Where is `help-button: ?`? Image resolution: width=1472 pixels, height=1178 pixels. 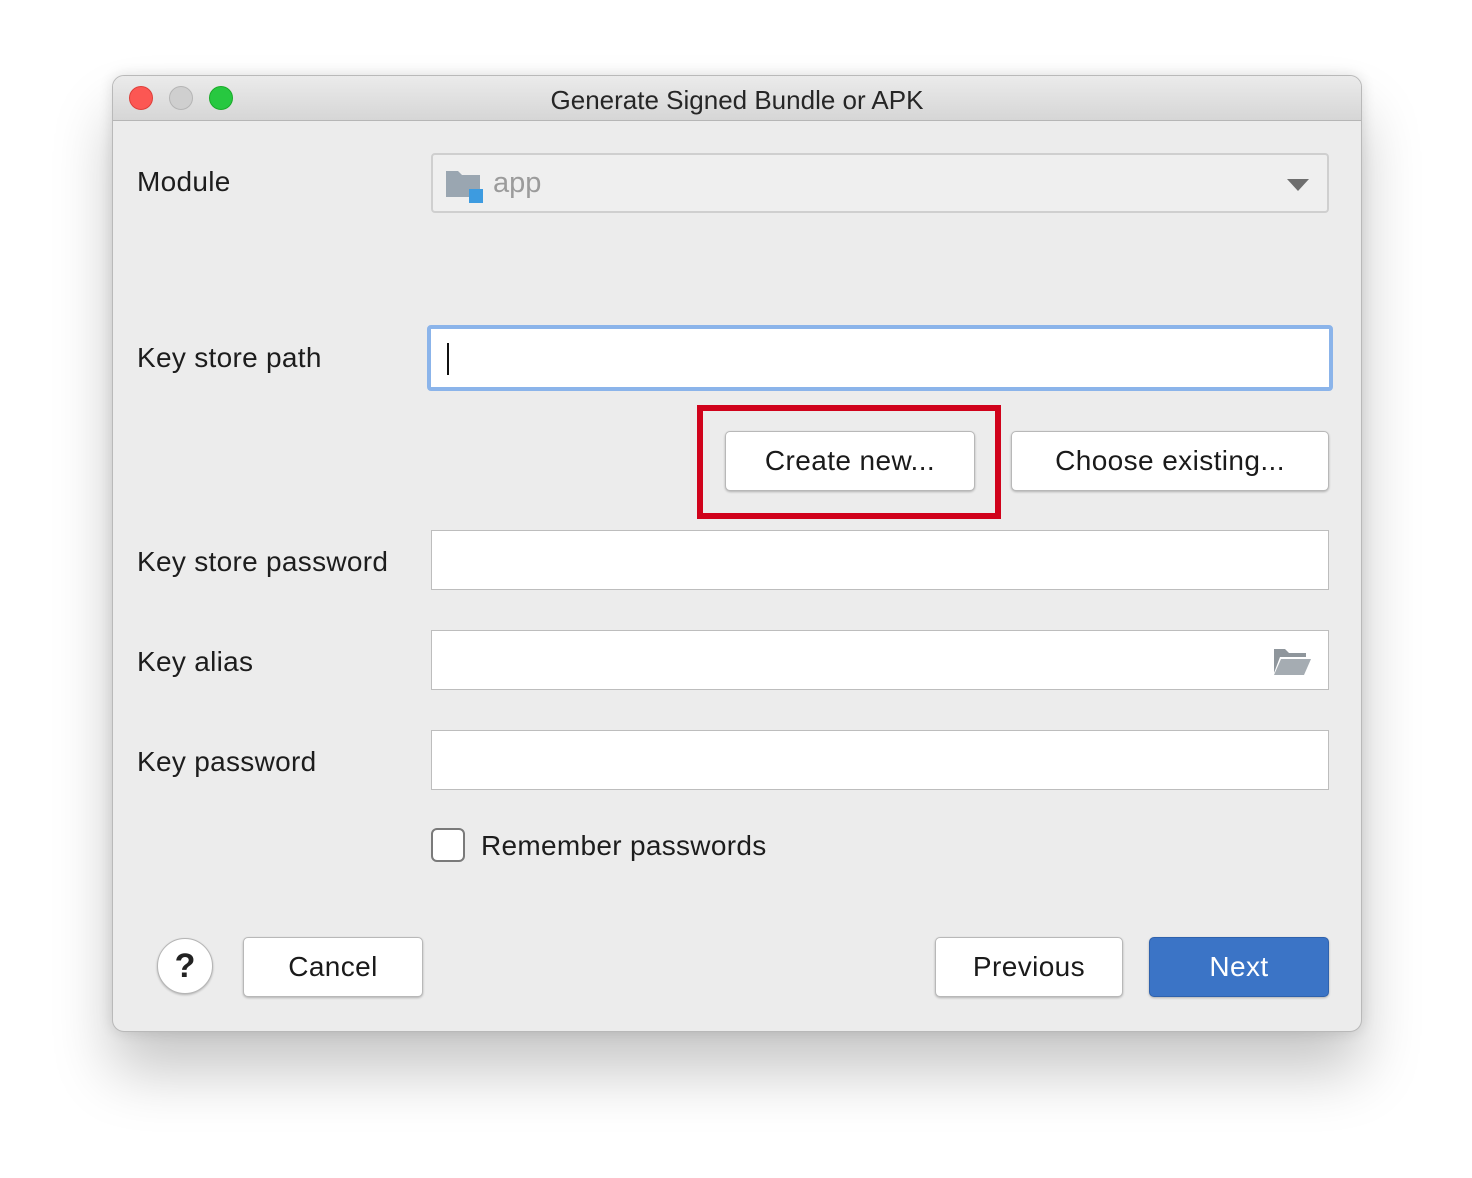
help-button: ? is located at coordinates (185, 966).